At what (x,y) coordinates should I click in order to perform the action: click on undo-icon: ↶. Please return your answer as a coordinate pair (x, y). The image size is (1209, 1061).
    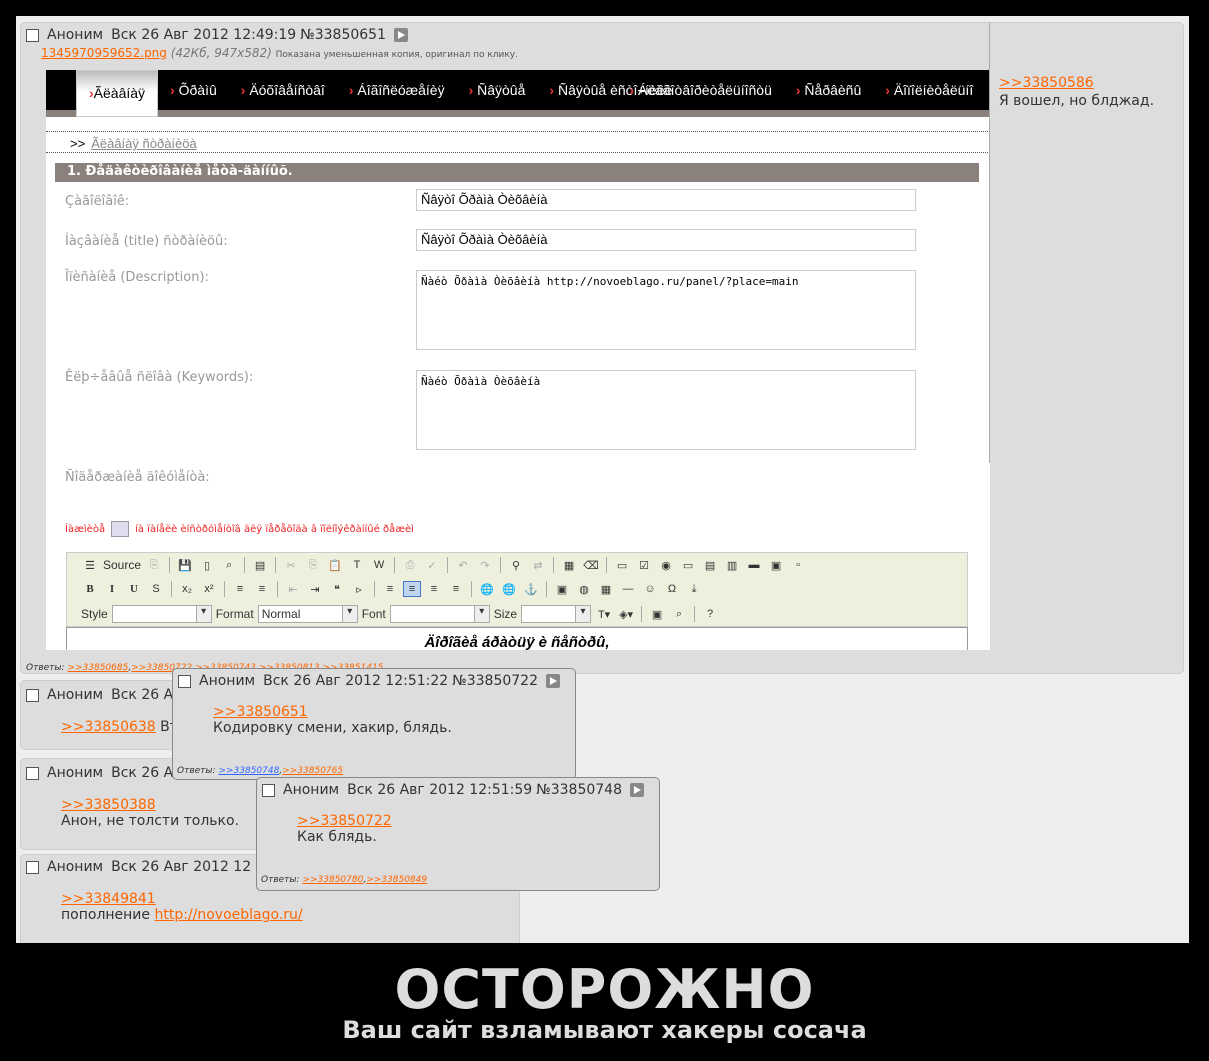
    Looking at the image, I should click on (463, 565).